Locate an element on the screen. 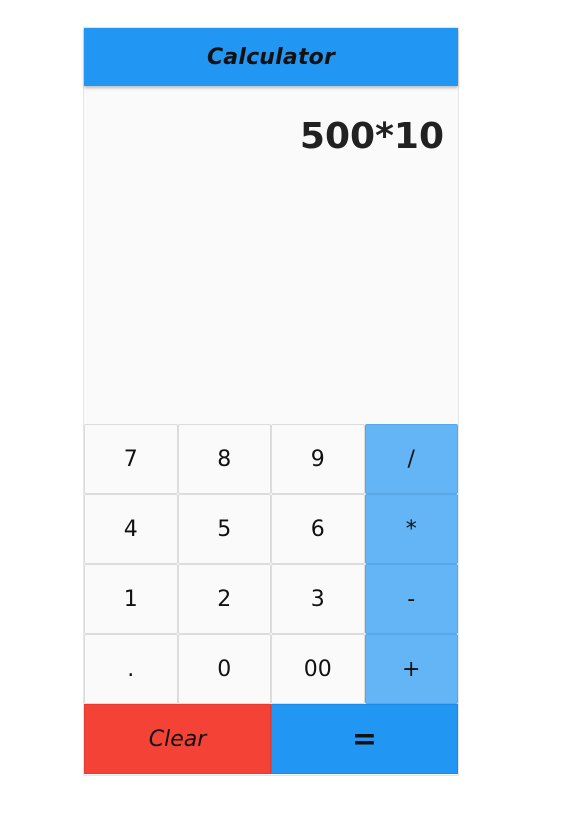 This screenshot has height=819, width=576. key-6: 6 is located at coordinates (318, 529).